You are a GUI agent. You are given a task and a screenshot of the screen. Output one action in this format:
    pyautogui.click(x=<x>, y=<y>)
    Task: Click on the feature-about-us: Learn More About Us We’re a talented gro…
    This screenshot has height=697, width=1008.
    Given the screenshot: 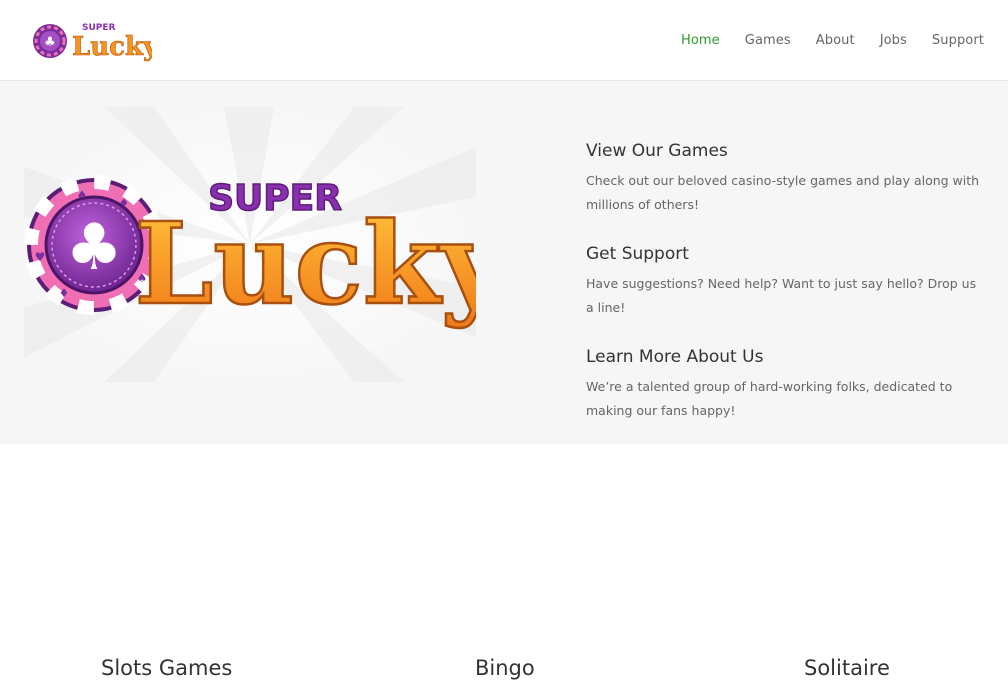 What is the action you would take?
    pyautogui.click(x=786, y=384)
    